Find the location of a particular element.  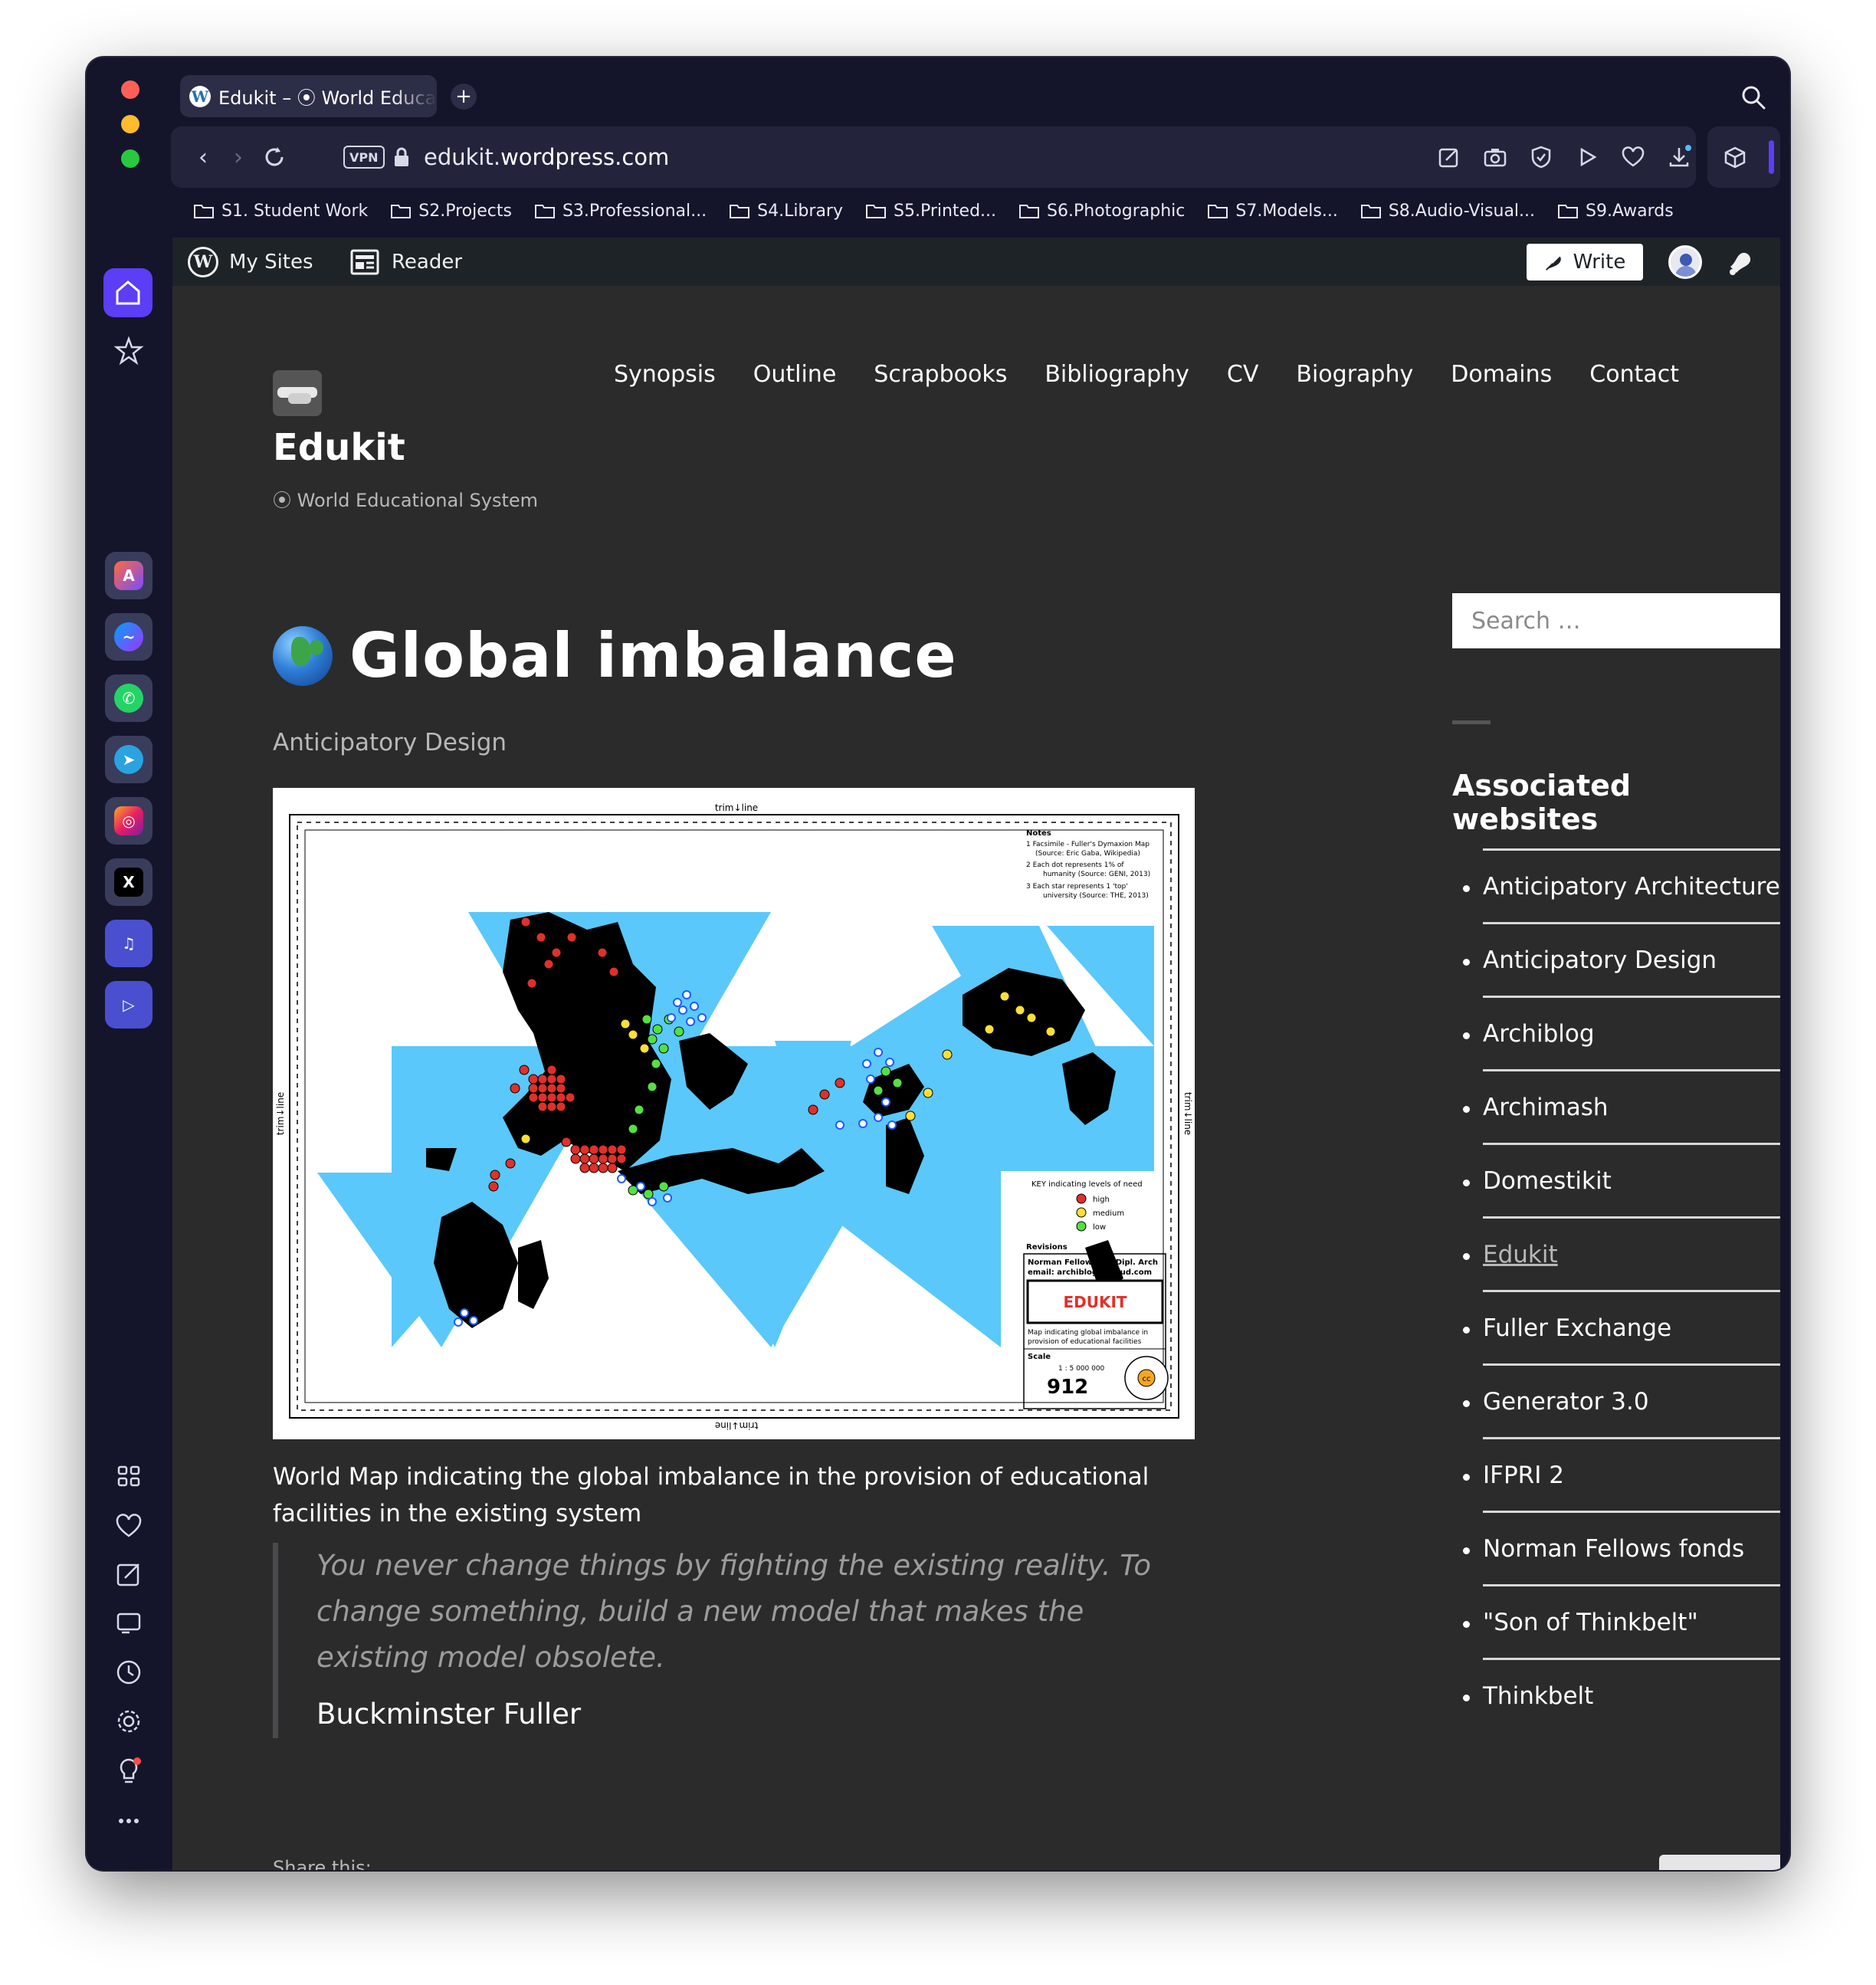

close-window-button is located at coordinates (130, 89).